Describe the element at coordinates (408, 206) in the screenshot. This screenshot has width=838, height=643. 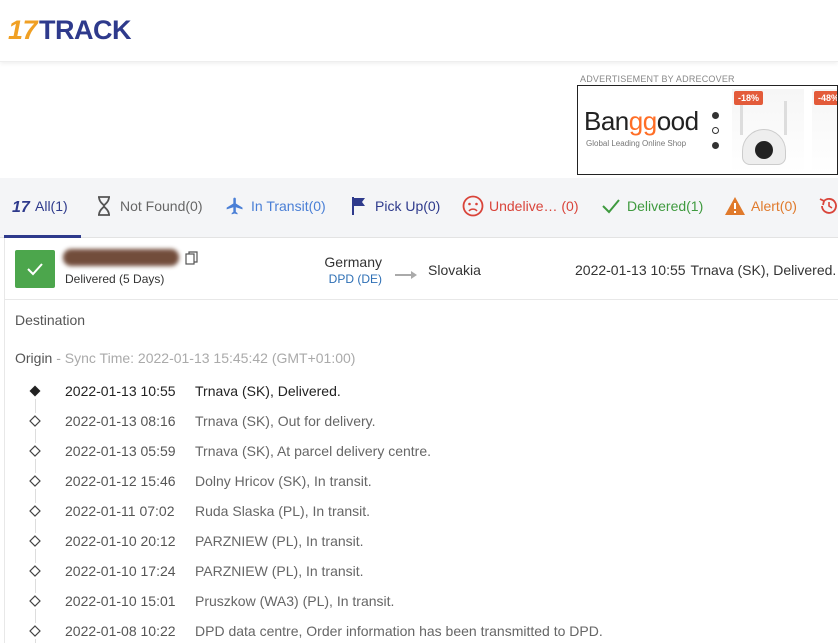
I see `tab-label: Pick Up(0)` at that location.